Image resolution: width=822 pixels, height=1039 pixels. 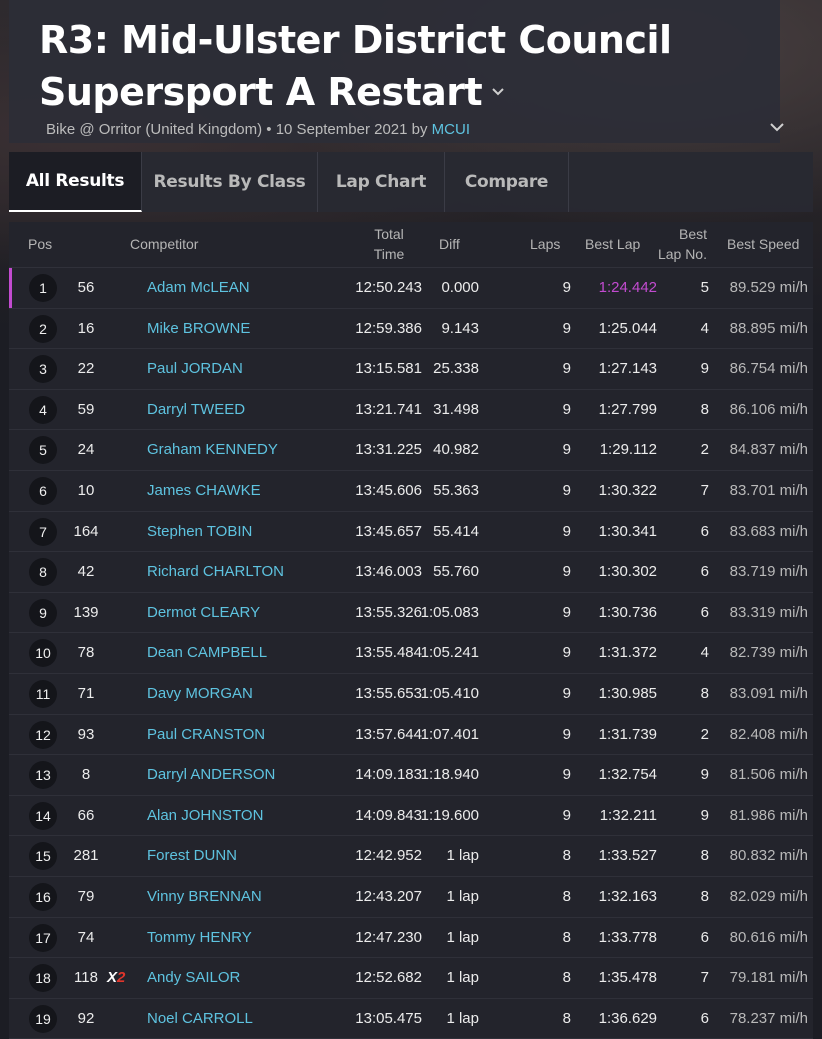 I want to click on position-badge: 1, so click(x=43, y=288).